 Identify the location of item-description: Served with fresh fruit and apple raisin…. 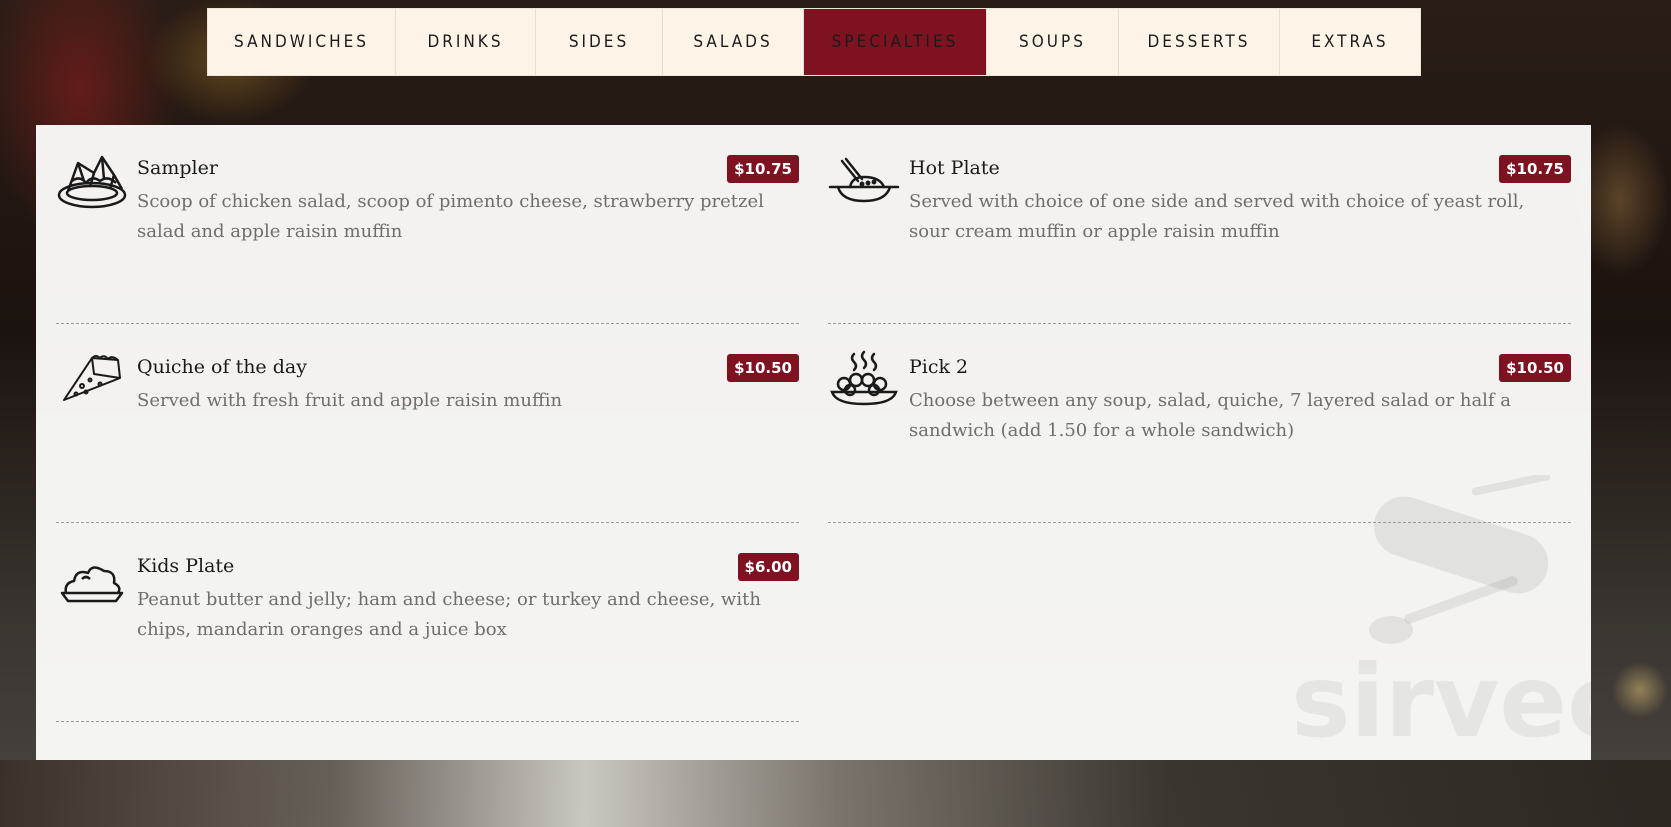
(350, 400).